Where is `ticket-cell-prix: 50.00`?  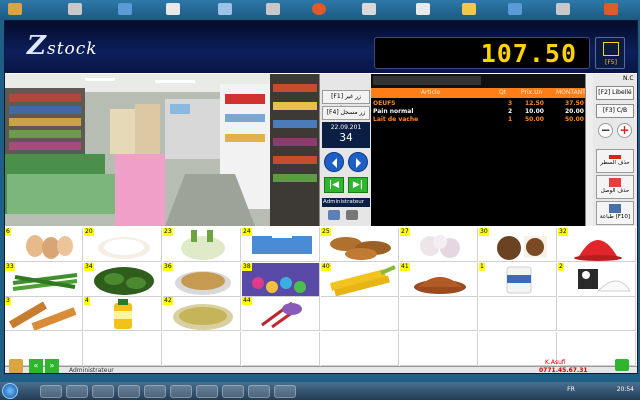 ticket-cell-prix: 50.00 is located at coordinates (534, 119).